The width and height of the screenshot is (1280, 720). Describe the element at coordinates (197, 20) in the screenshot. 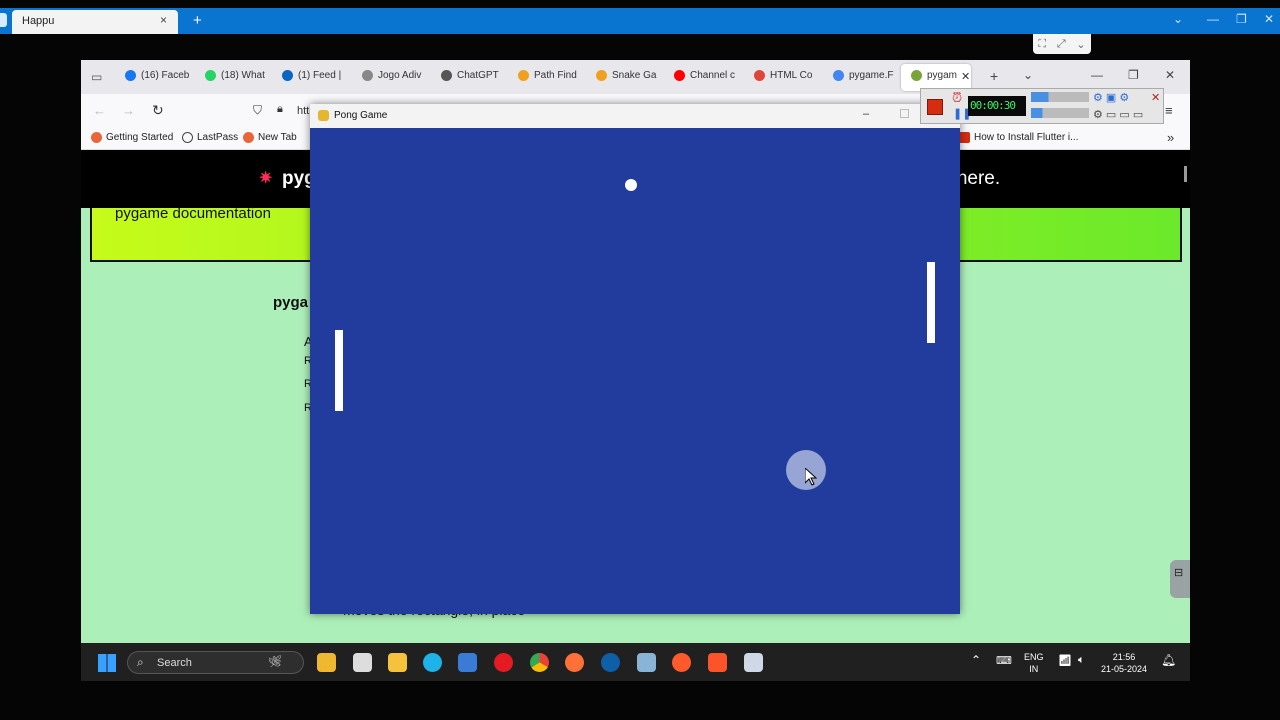

I see `outer-new-tab-button: +` at that location.